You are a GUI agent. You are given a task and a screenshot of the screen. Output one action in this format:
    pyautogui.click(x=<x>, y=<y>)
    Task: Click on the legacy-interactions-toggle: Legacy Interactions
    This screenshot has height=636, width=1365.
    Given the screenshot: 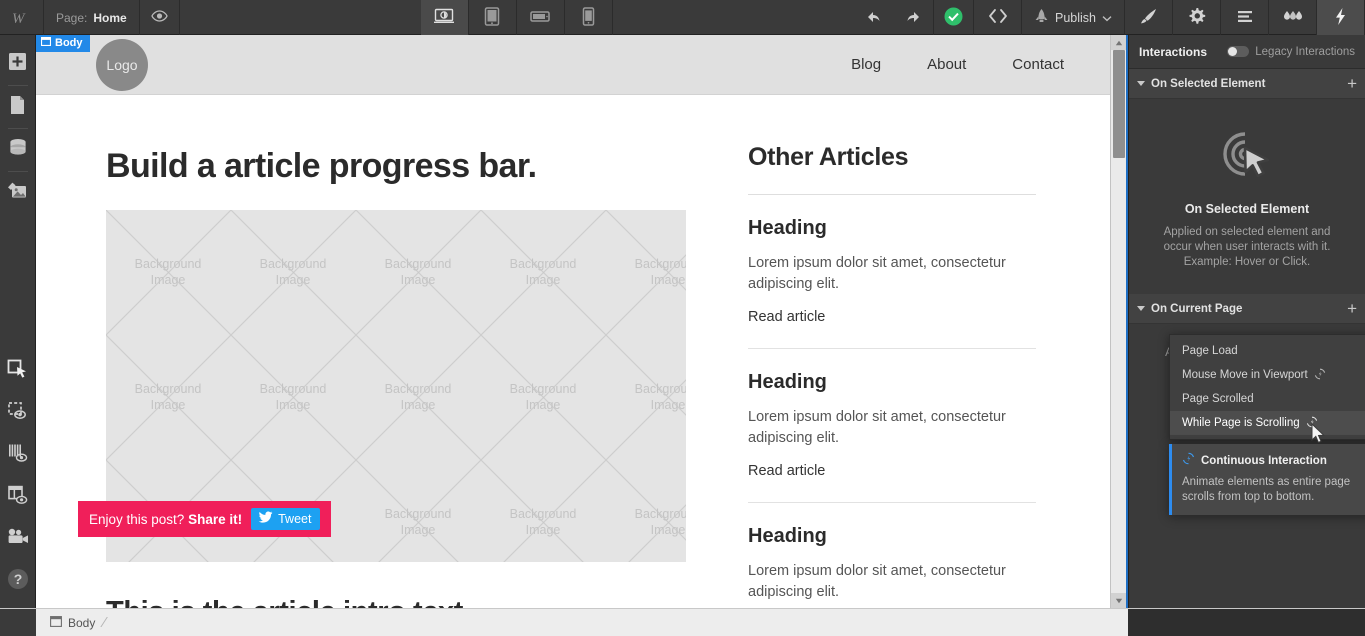 What is the action you would take?
    pyautogui.click(x=1291, y=52)
    